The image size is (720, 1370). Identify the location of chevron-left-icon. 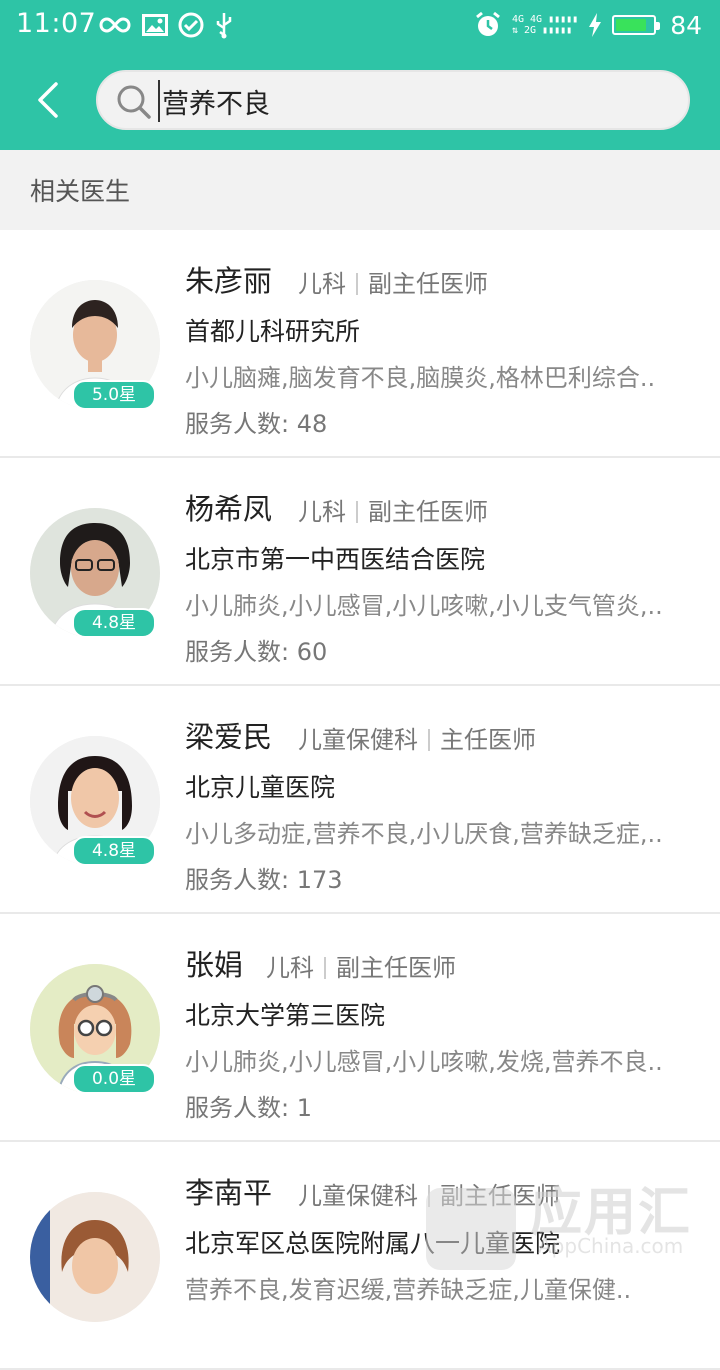
(48, 100).